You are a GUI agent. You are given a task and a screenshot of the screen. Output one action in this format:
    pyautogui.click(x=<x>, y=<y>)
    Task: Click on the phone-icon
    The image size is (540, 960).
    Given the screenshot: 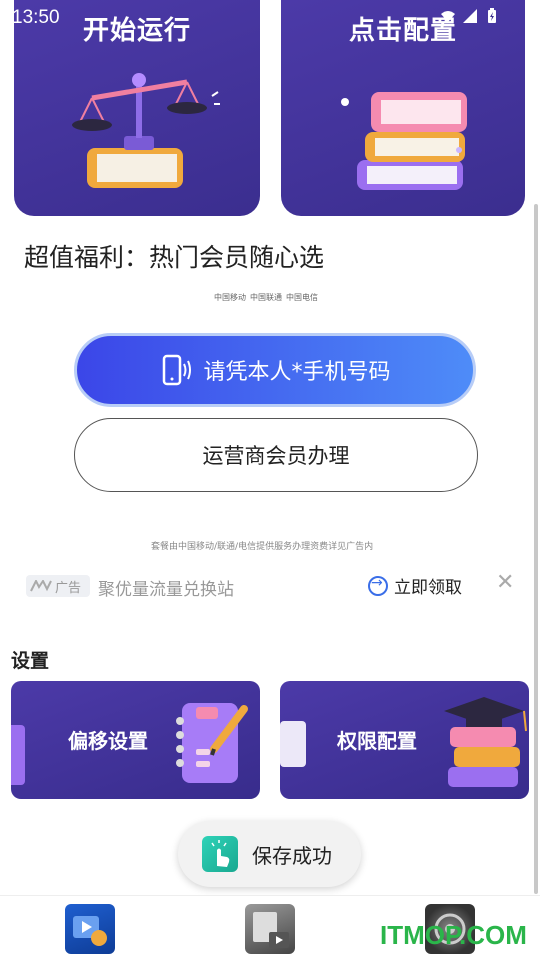 What is the action you would take?
    pyautogui.click(x=177, y=370)
    